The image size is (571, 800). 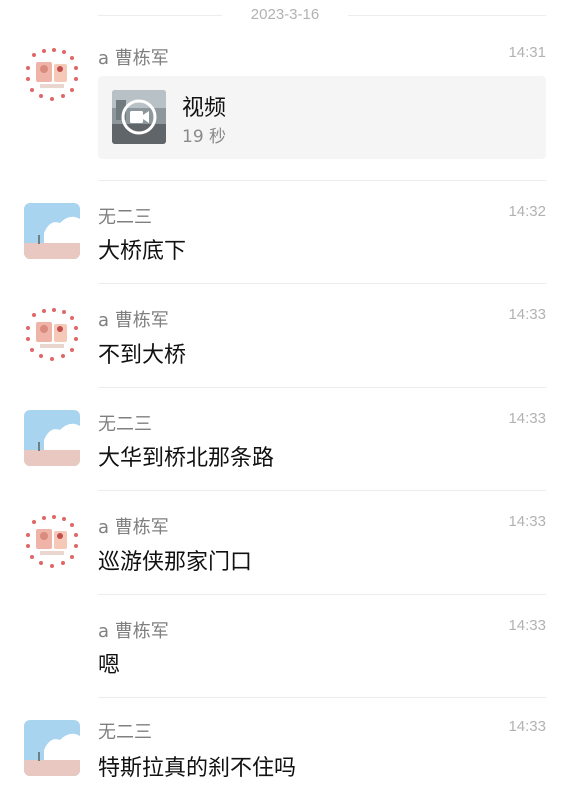 I want to click on message-item: a 曹栋军 14:33 不到大桥, so click(x=285, y=336).